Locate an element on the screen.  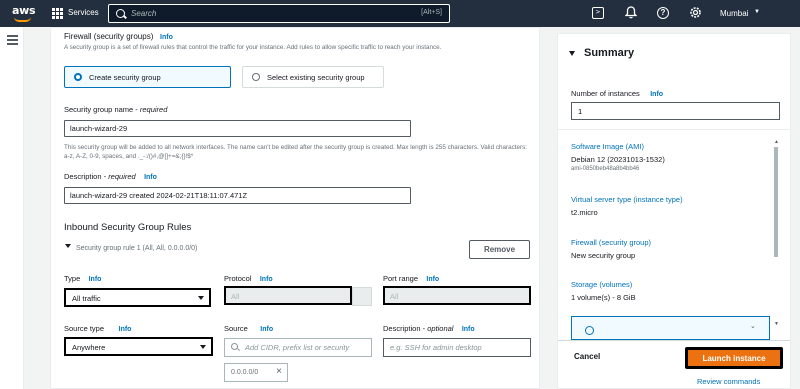
sg-description-label: Description - required Info is located at coordinates (110, 176).